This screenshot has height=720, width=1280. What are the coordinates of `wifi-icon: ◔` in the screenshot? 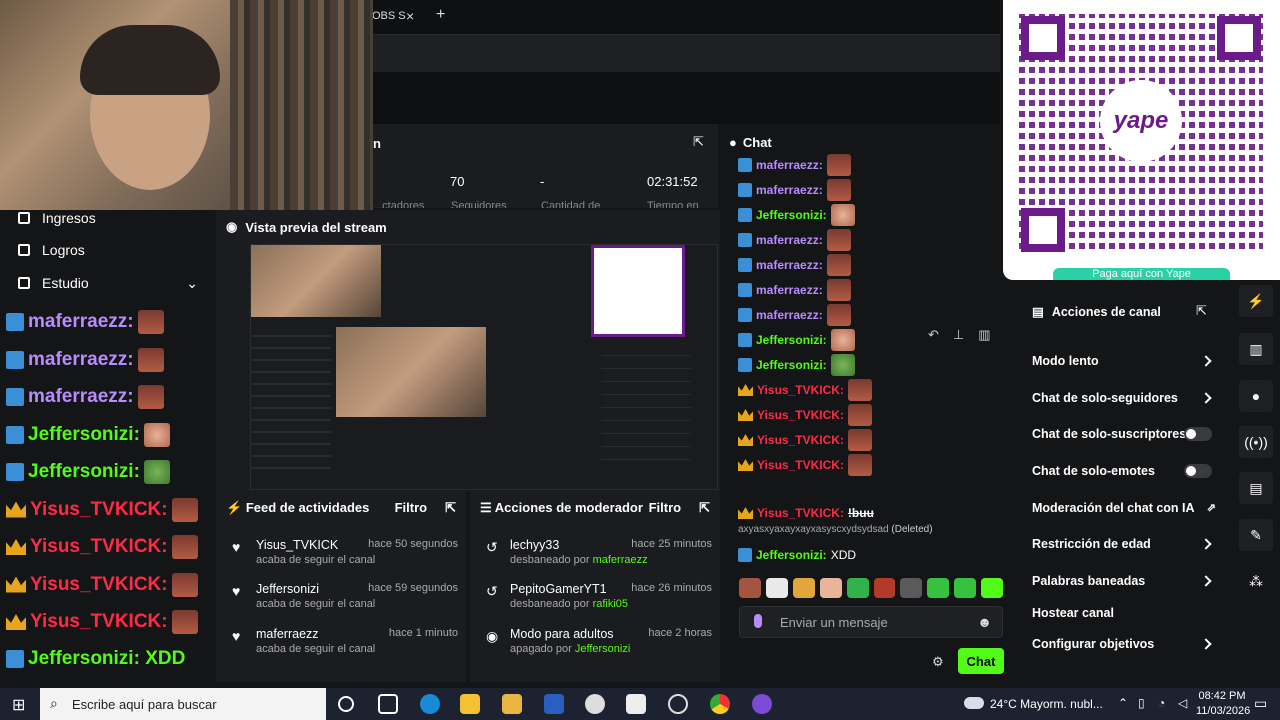 It's located at (1161, 703).